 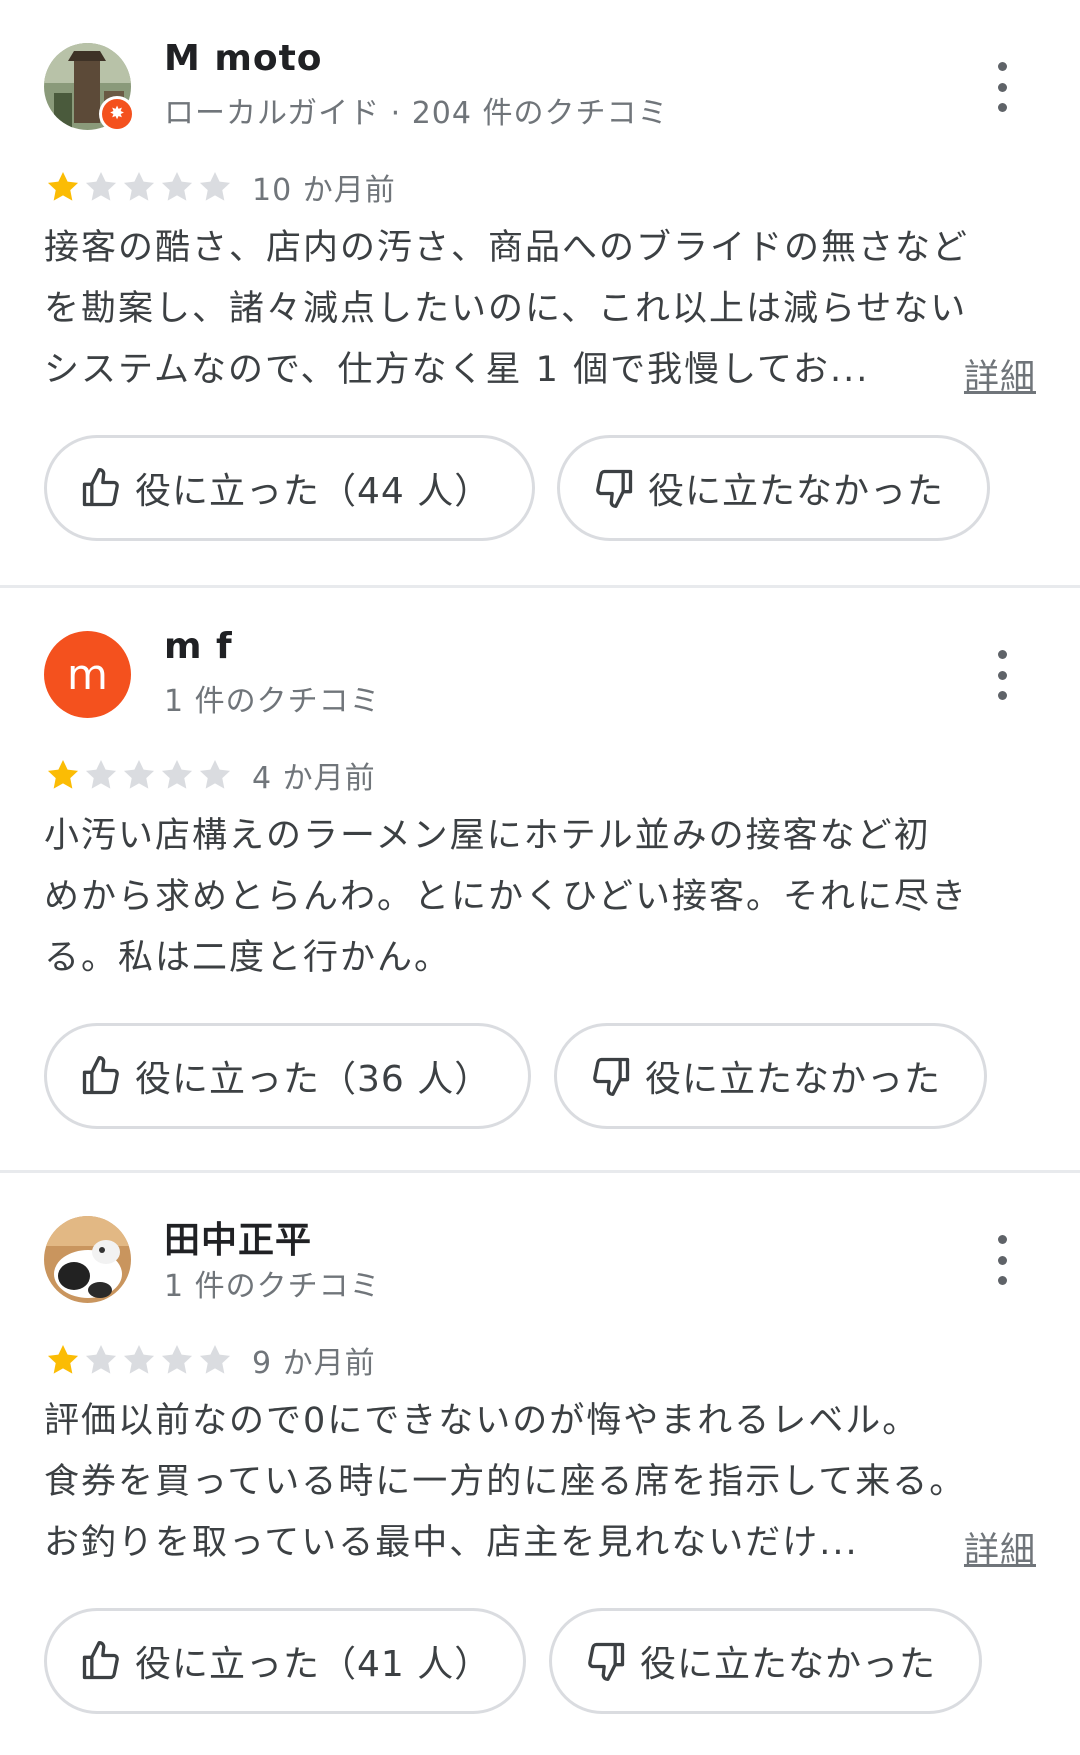 What do you see at coordinates (313, 491) in the screenshot?
I see `helpful-label: 役に立った（44 人）` at bounding box center [313, 491].